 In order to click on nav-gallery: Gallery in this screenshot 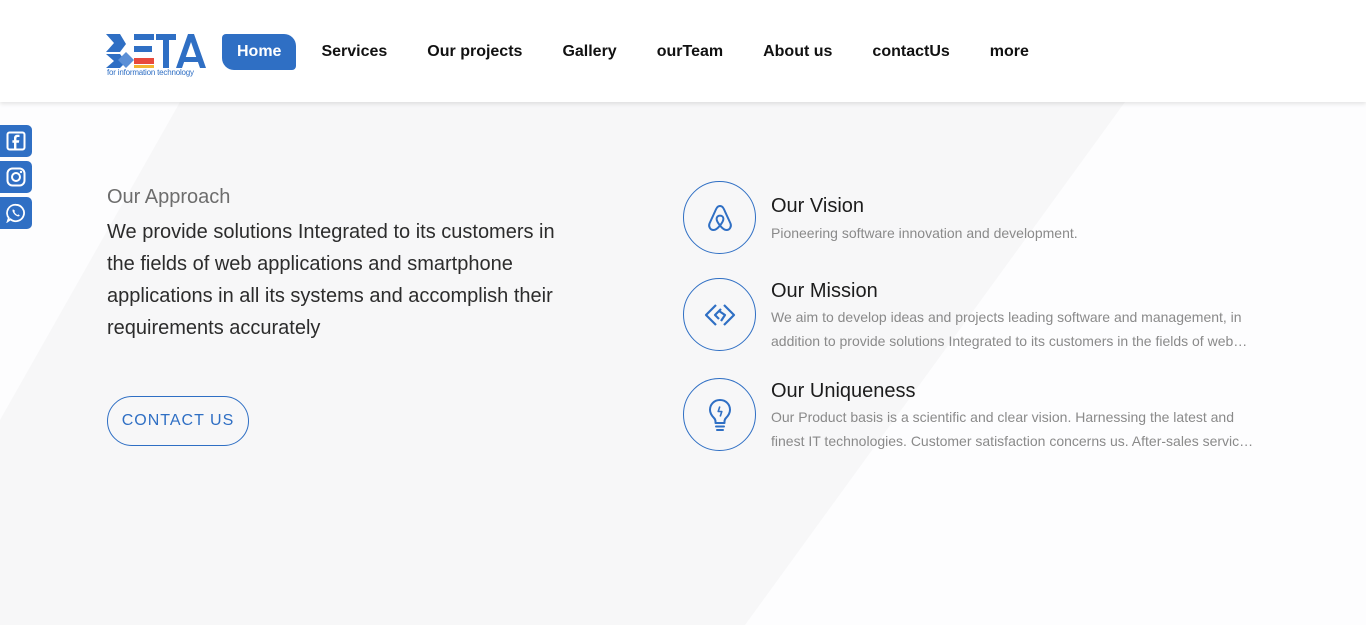, I will do `click(589, 52)`.